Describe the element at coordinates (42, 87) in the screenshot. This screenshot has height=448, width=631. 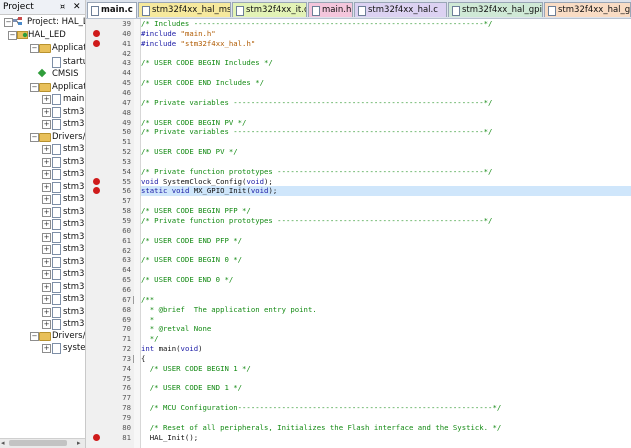
I see `tree-item: − Application/User` at that location.